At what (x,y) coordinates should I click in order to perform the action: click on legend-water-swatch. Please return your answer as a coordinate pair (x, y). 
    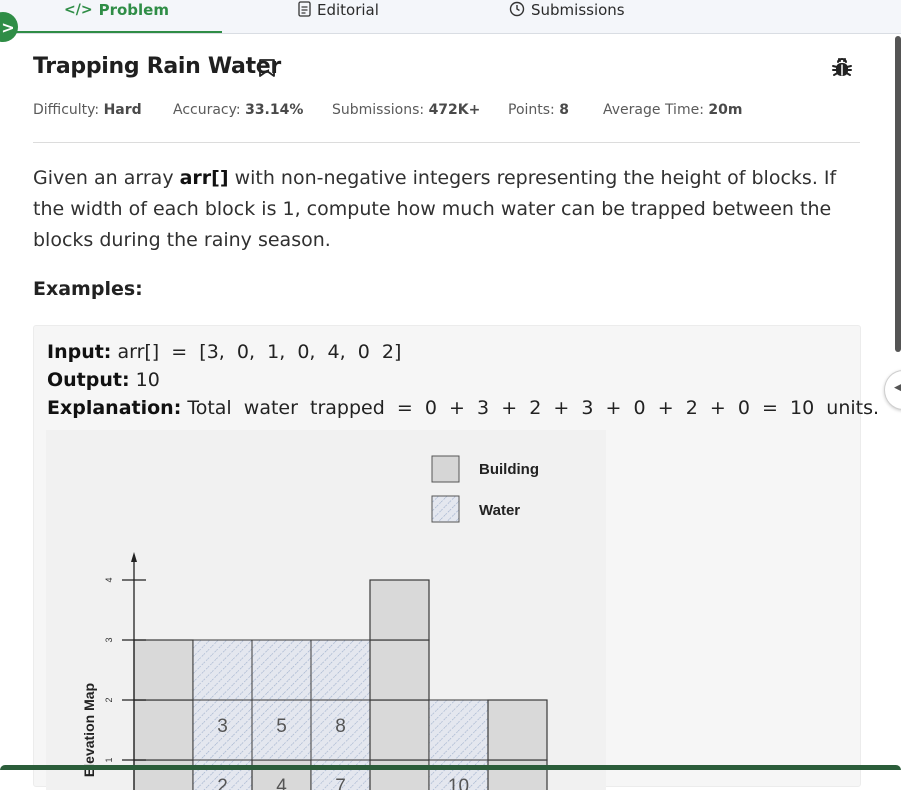
    Looking at the image, I should click on (445, 509).